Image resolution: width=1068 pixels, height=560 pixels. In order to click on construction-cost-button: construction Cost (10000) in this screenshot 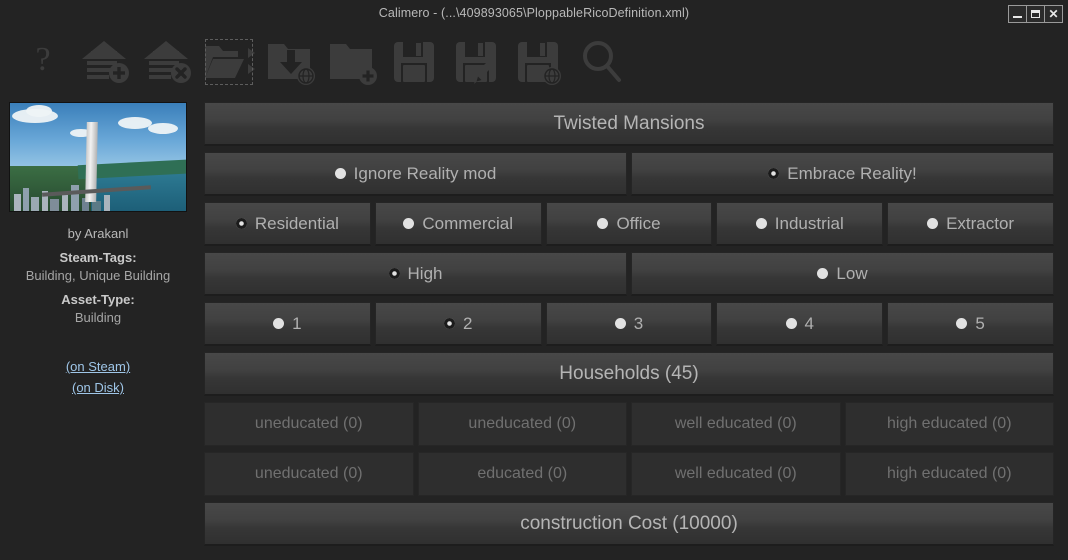, I will do `click(629, 524)`.